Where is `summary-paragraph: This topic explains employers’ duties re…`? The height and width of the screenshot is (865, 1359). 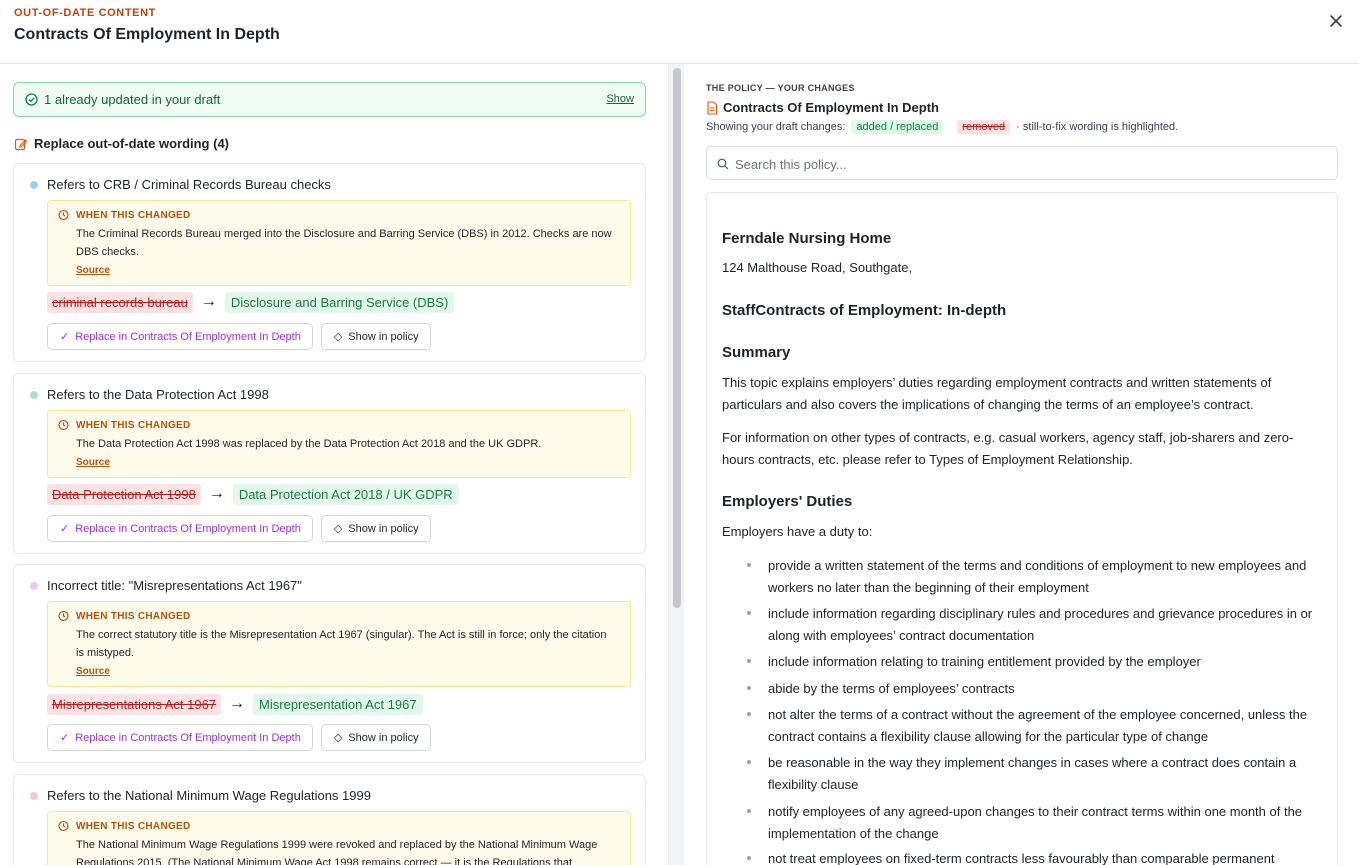 summary-paragraph: This topic explains employers’ duties re… is located at coordinates (997, 393).